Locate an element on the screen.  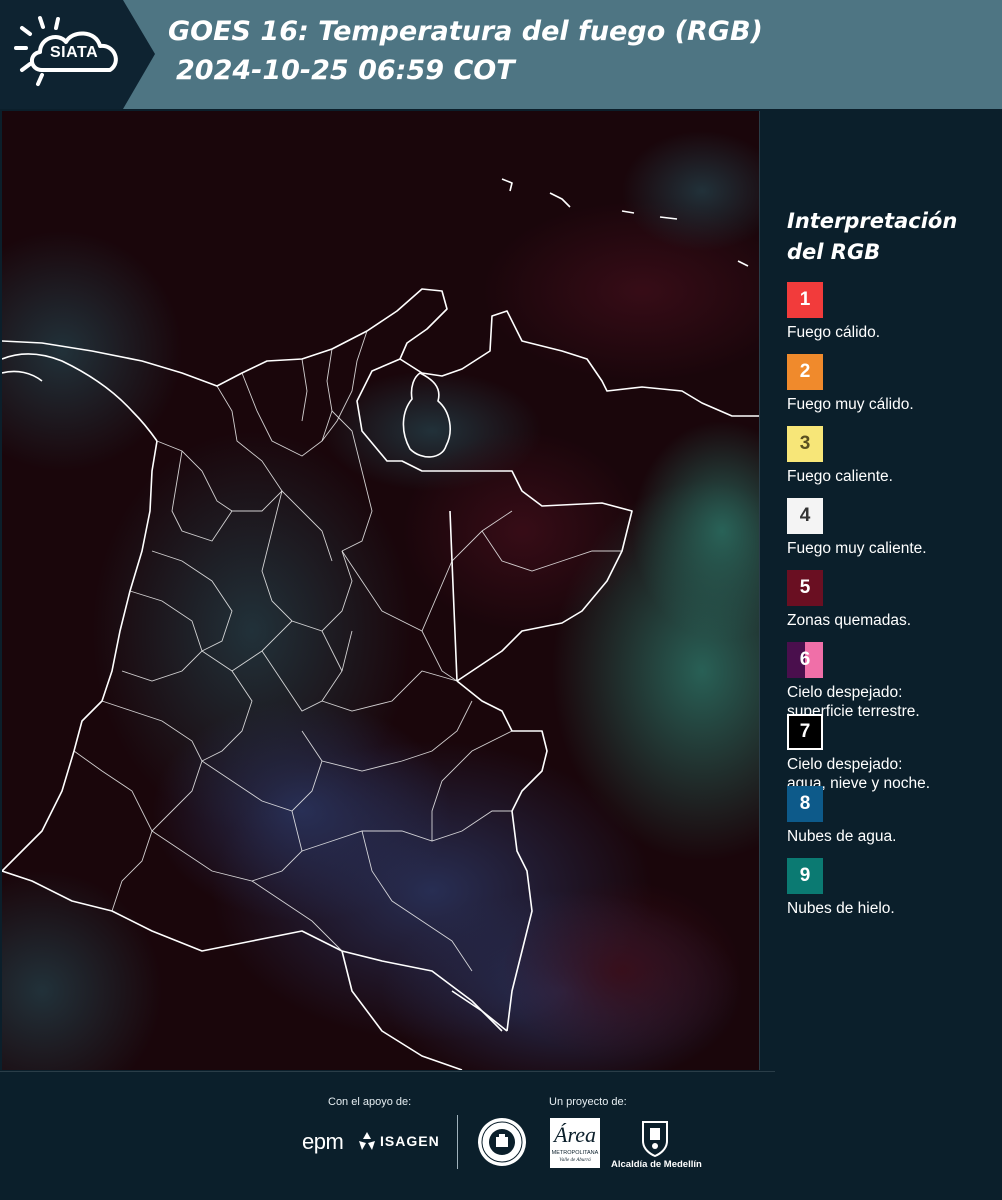
legend-label: Fuego cálido. is located at coordinates (892, 332).